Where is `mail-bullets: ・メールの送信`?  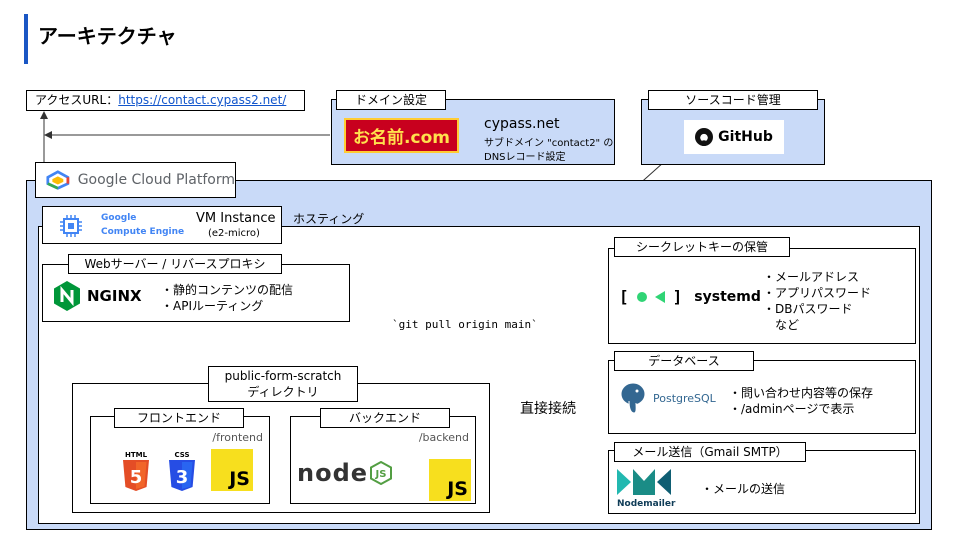 mail-bullets: ・メールの送信 is located at coordinates (743, 489).